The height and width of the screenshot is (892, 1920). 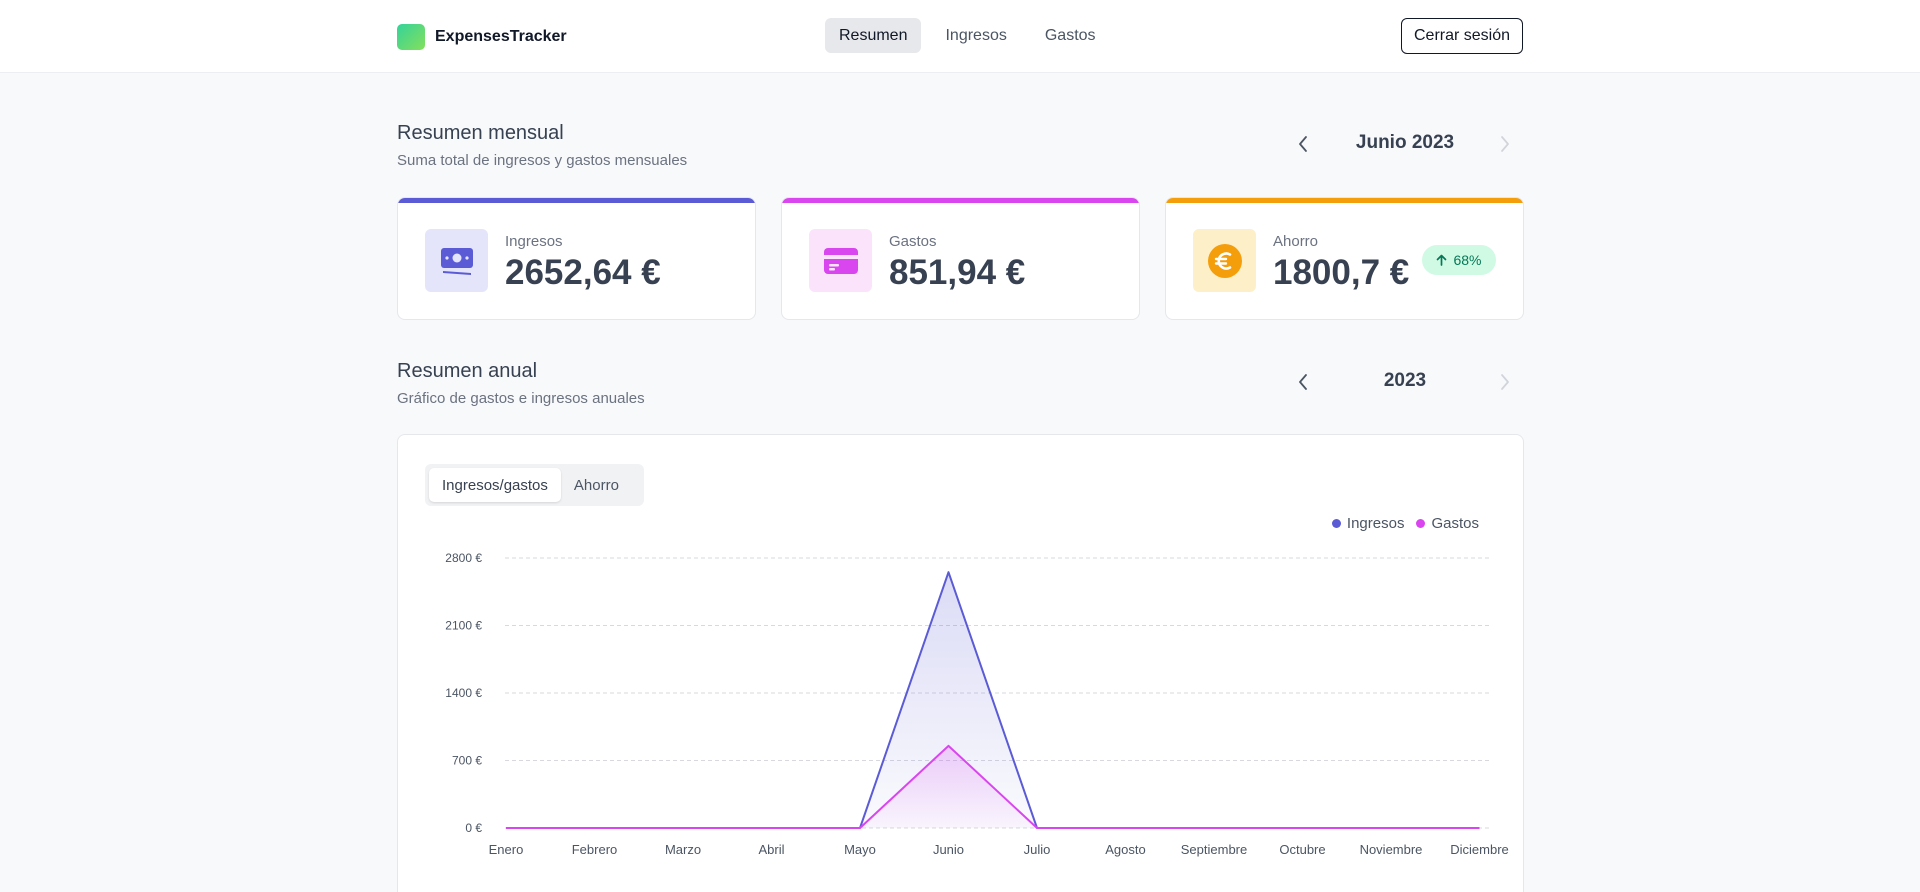 What do you see at coordinates (1037, 849) in the screenshot?
I see `x-tick-label: Julio` at bounding box center [1037, 849].